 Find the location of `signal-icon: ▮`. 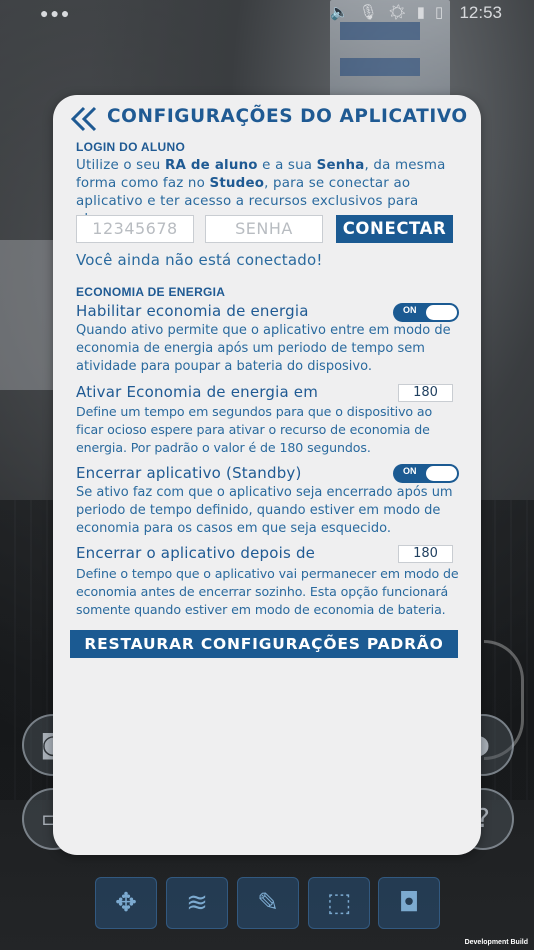

signal-icon: ▮ is located at coordinates (426, 12).